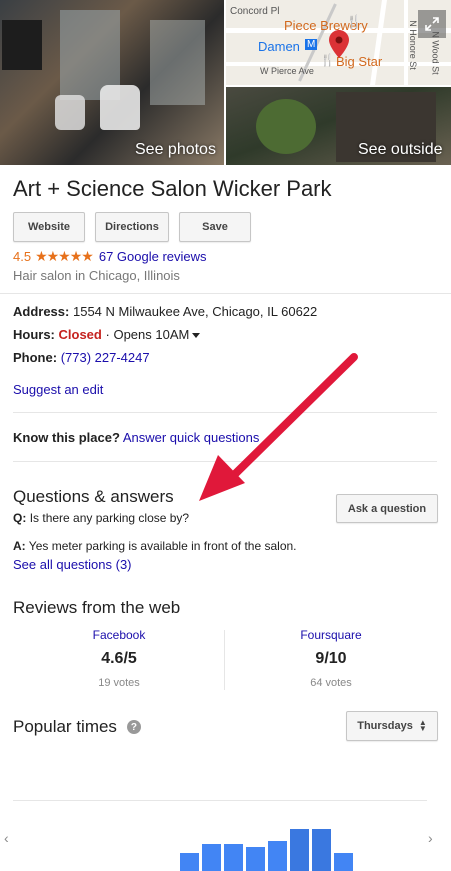 Image resolution: width=451 pixels, height=871 pixels. I want to click on question-line: Q: Is there any parking close by?, so click(101, 518).